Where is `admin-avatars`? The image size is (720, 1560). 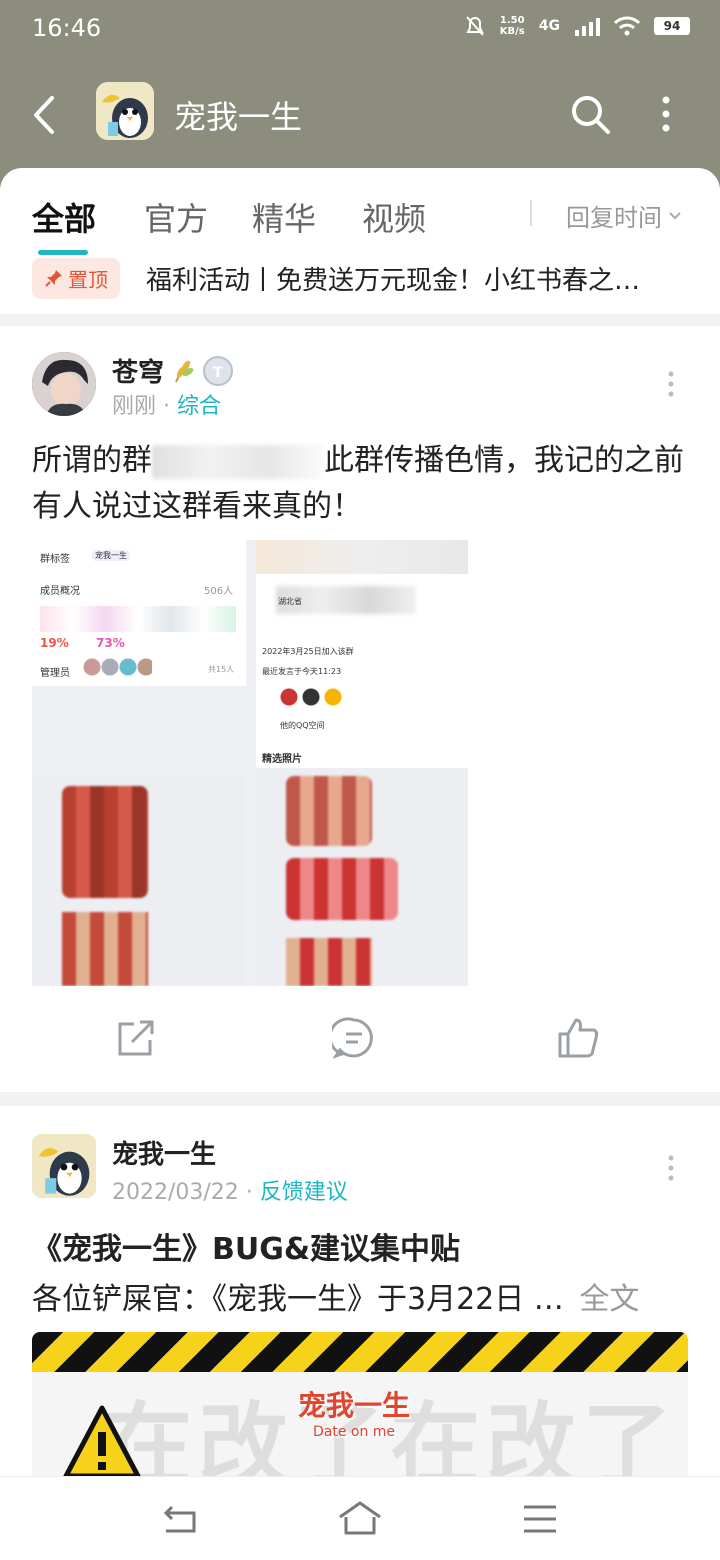 admin-avatars is located at coordinates (117, 667).